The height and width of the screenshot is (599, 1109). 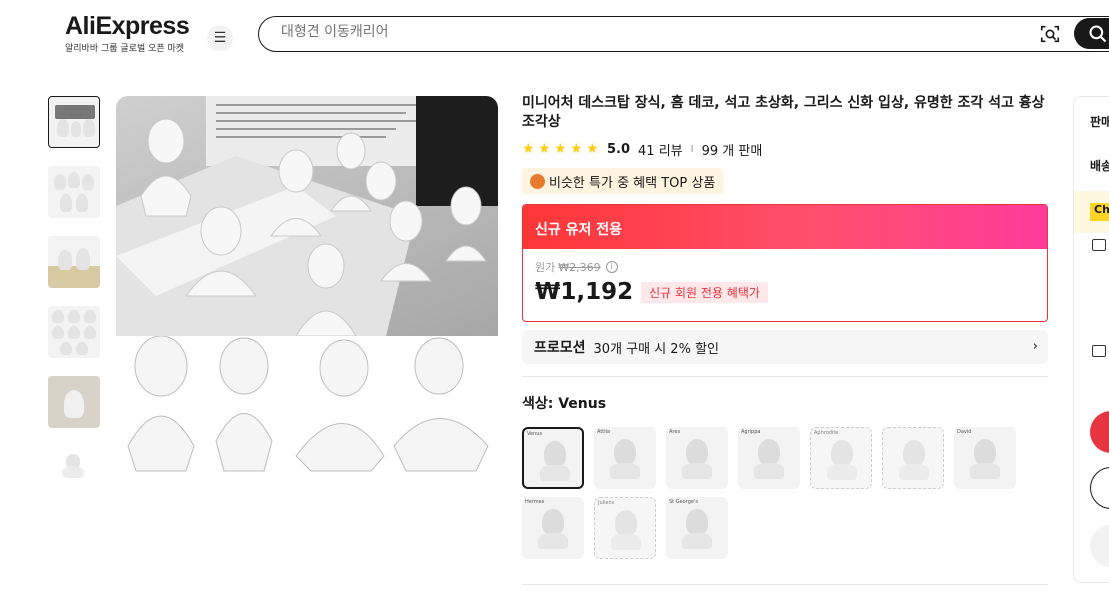 What do you see at coordinates (611, 267) in the screenshot?
I see `info-icon: i` at bounding box center [611, 267].